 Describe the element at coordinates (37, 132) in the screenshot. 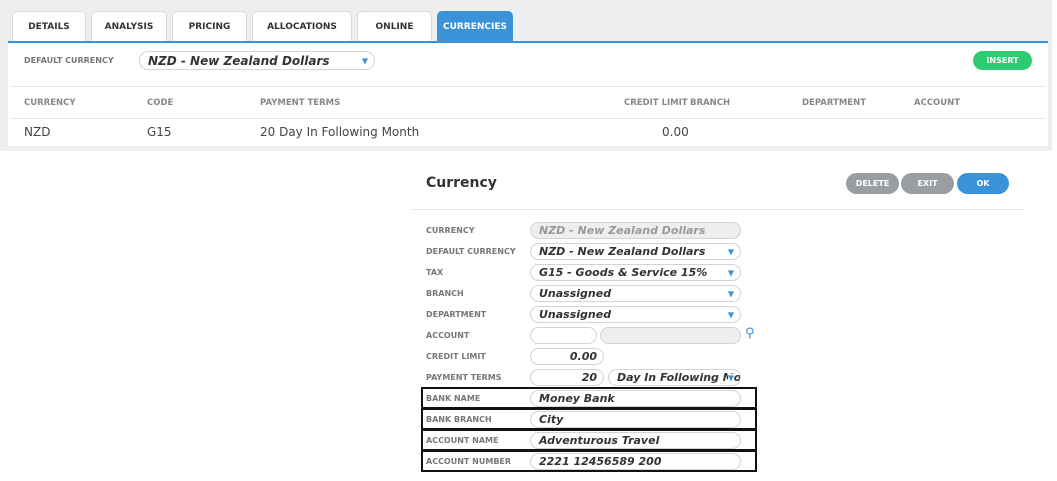

I see `cell-currency: NZD` at that location.